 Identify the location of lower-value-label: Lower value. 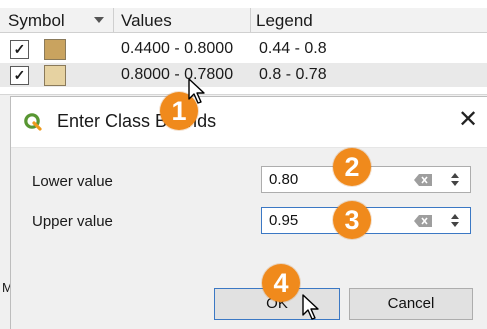
(72, 181).